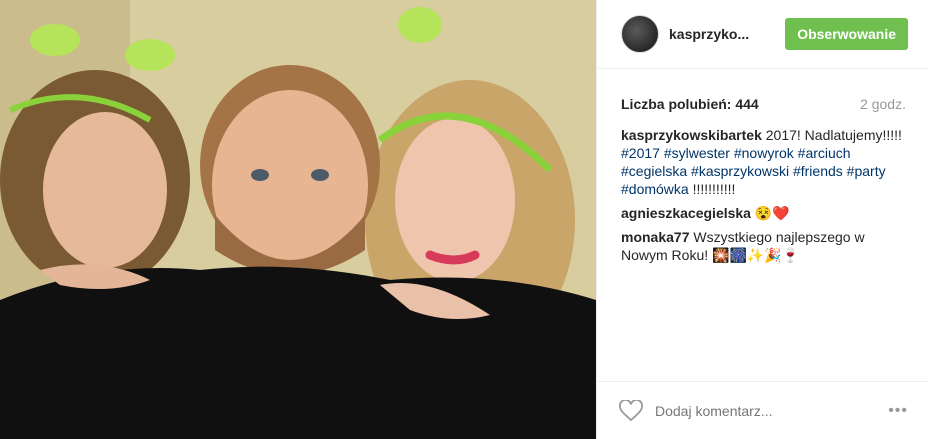 This screenshot has height=439, width=928. I want to click on hashtag: #cegielska, so click(654, 171).